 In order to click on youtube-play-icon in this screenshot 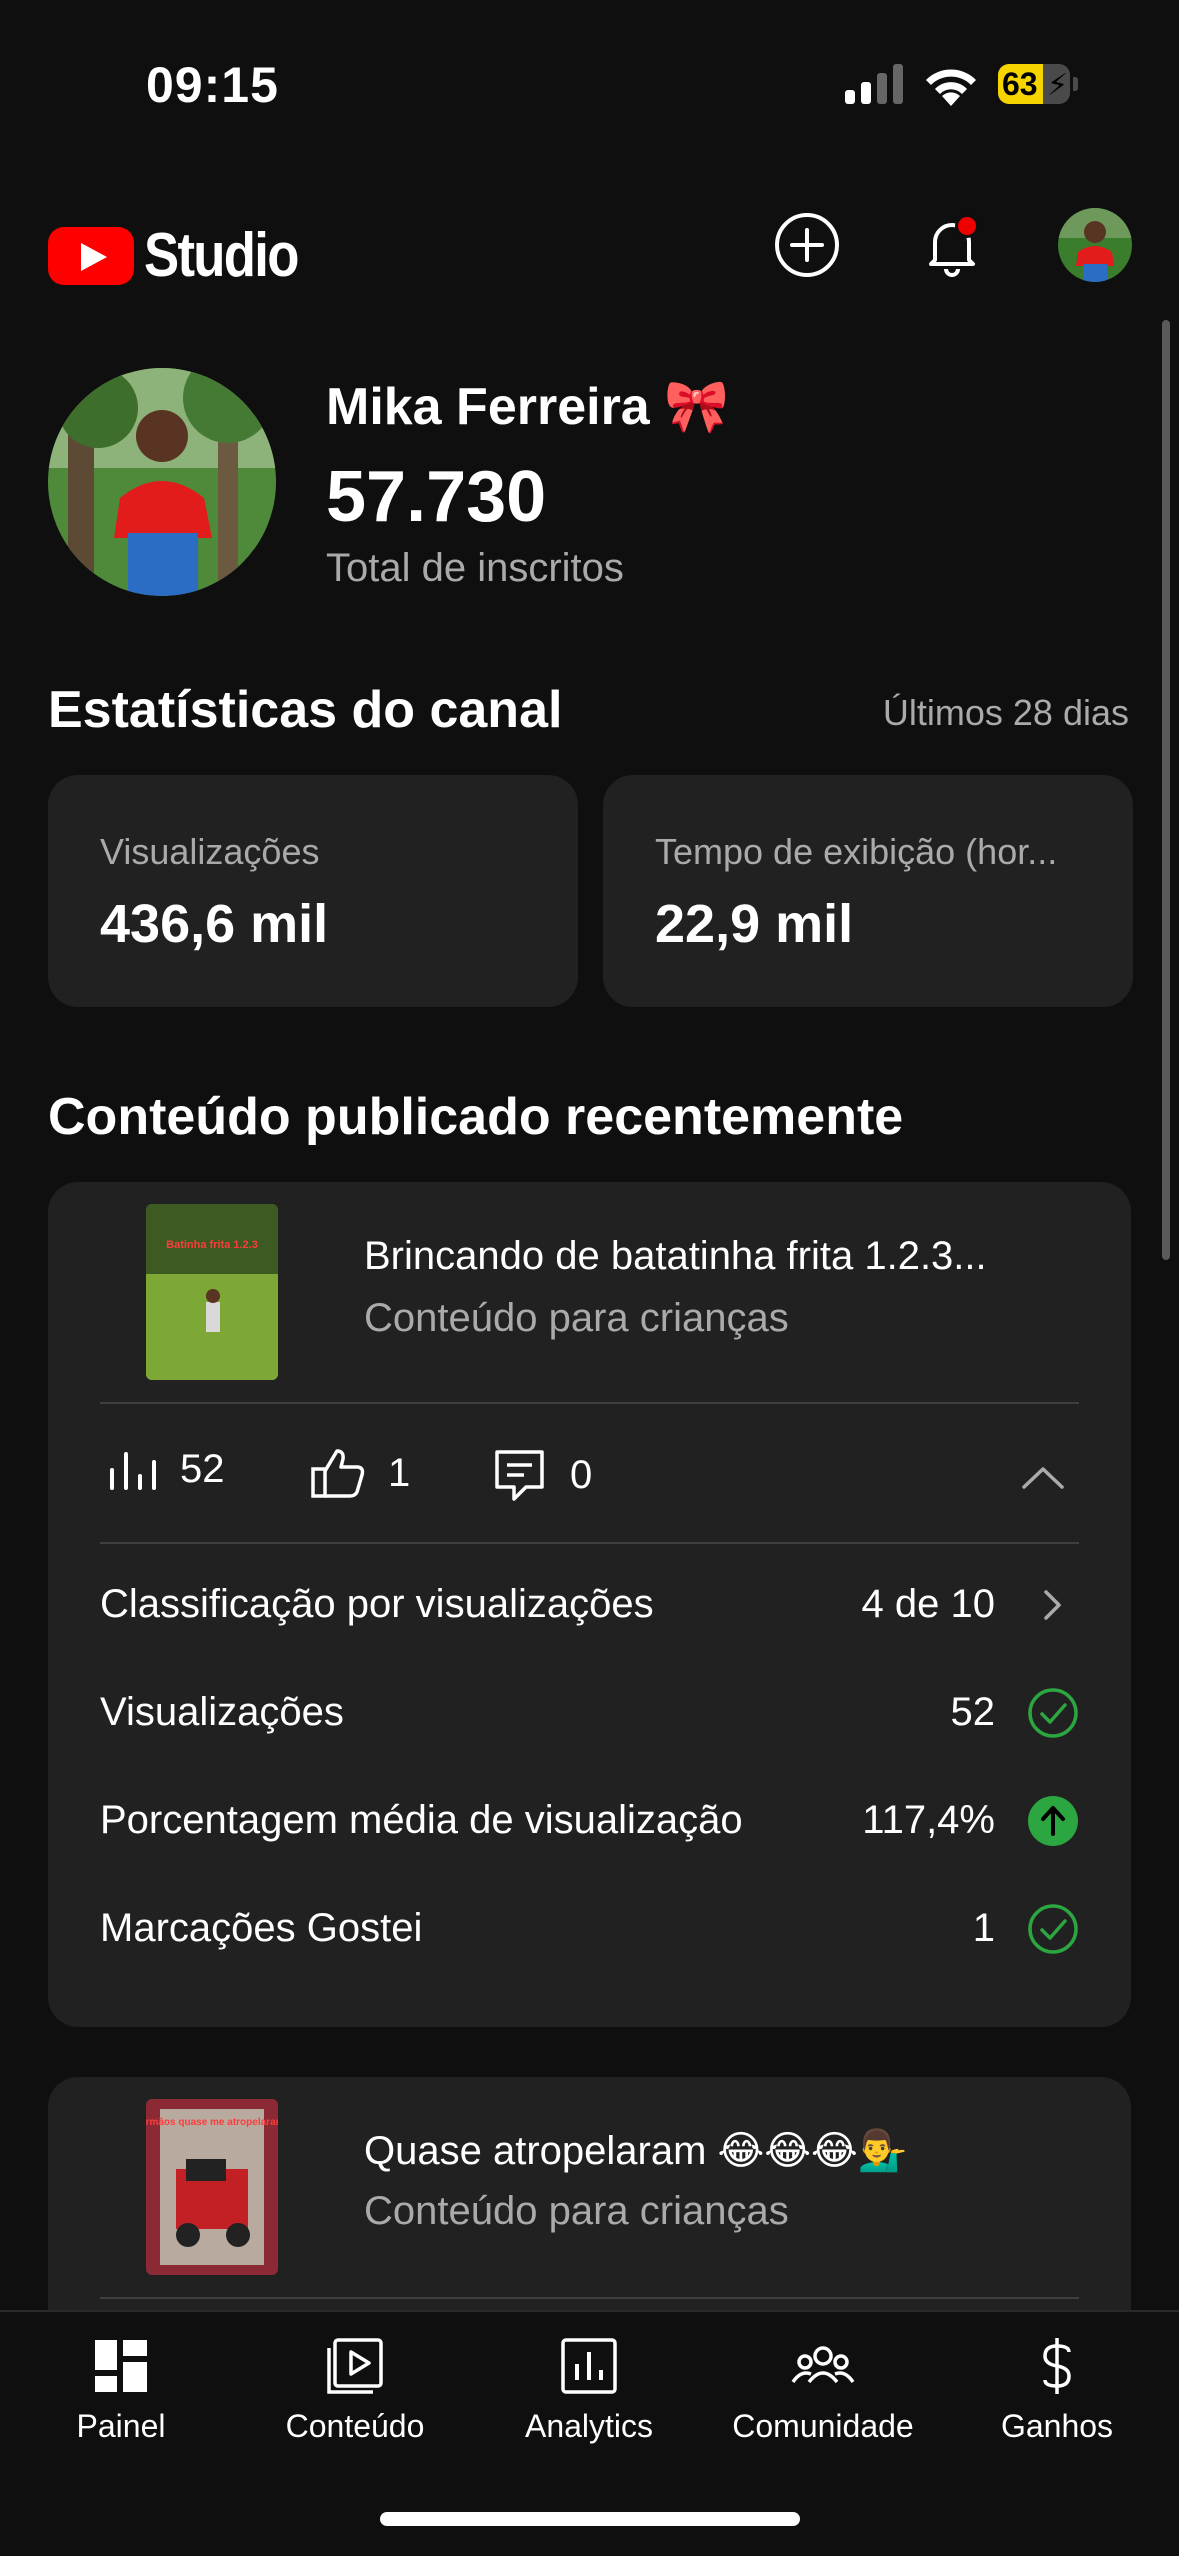, I will do `click(91, 255)`.